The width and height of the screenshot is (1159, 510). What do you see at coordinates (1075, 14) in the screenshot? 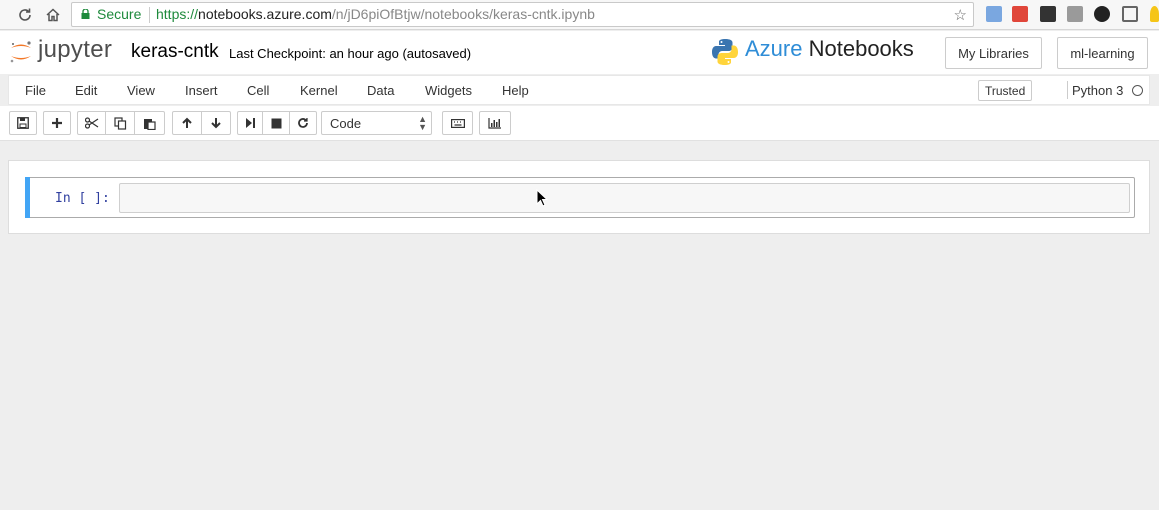
I see `extension-gray-icon` at bounding box center [1075, 14].